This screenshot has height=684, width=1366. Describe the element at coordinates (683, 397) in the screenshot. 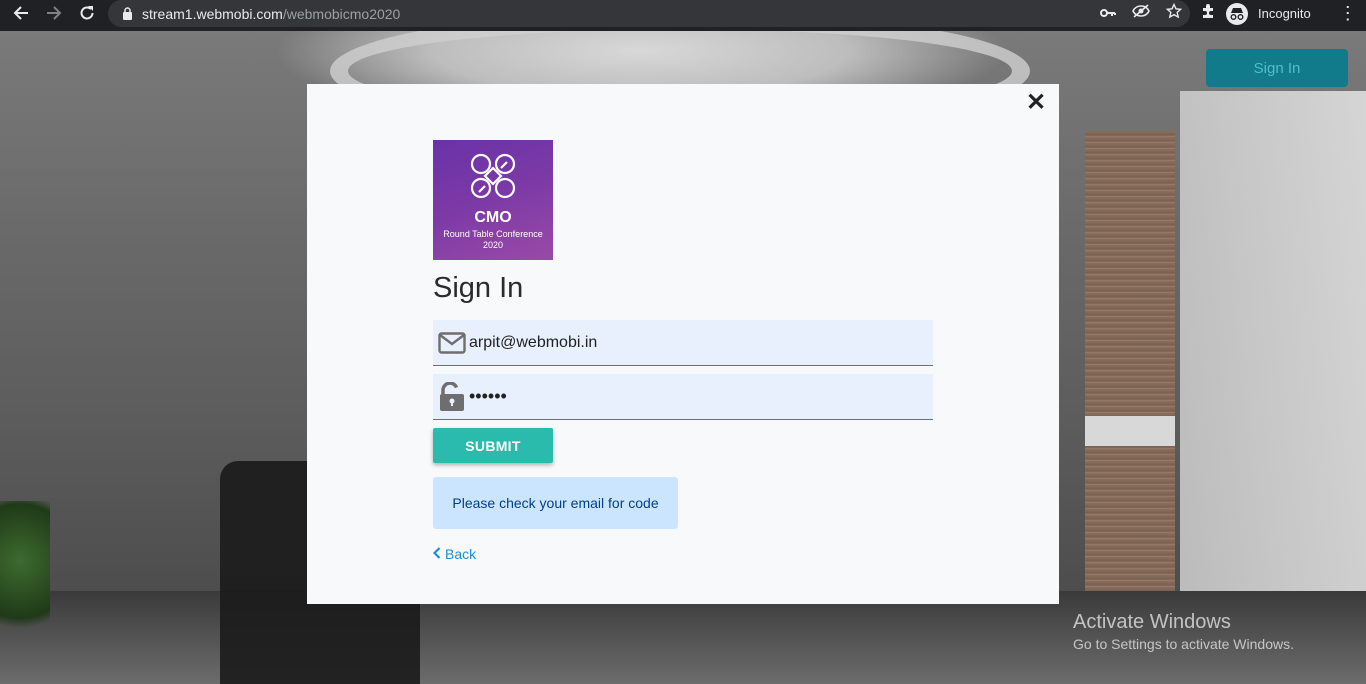

I see `password-field: ••••••` at that location.